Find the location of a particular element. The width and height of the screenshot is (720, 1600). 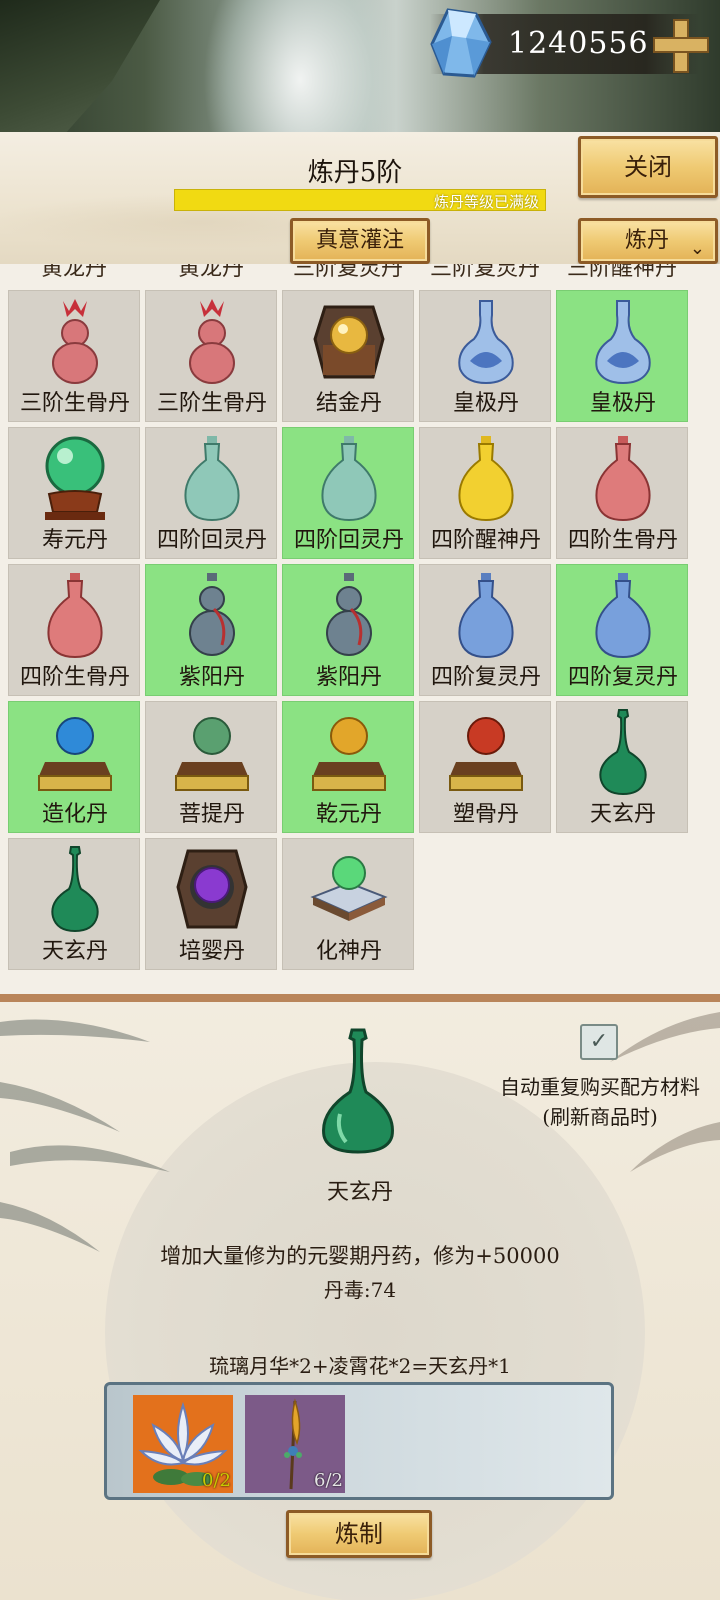

recipe-cell: 塑骨丹 is located at coordinates (485, 767).